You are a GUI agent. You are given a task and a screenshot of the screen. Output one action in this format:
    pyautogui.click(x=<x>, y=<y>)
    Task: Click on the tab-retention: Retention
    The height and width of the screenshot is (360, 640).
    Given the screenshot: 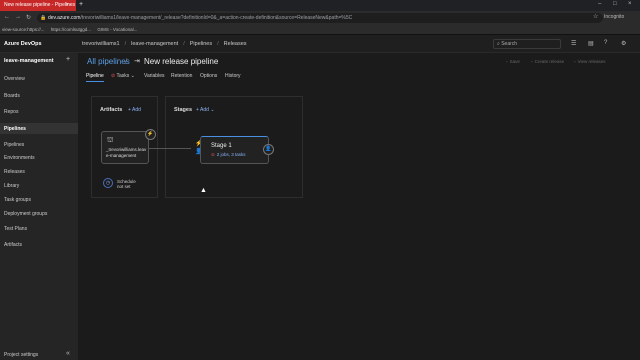 What is the action you would take?
    pyautogui.click(x=181, y=76)
    